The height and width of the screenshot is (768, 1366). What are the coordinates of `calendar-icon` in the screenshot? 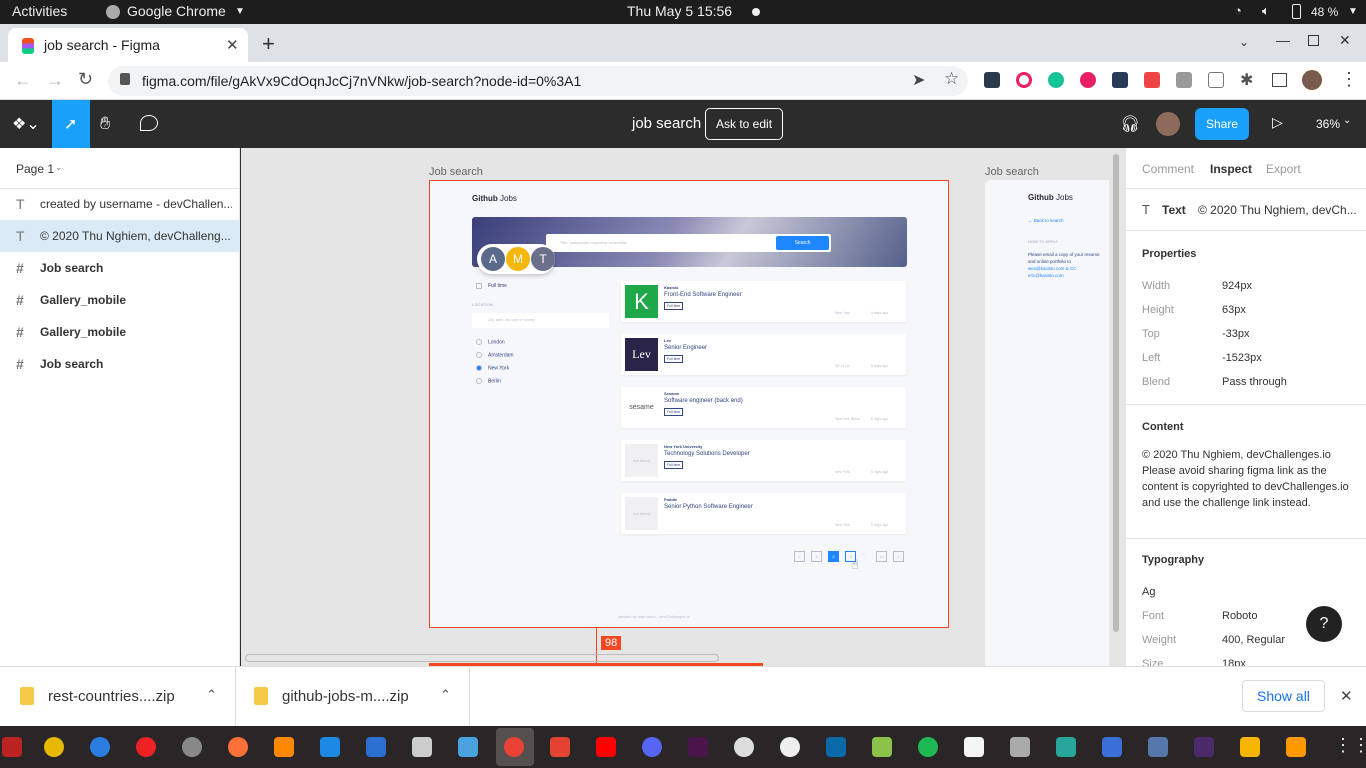 It's located at (1066, 747).